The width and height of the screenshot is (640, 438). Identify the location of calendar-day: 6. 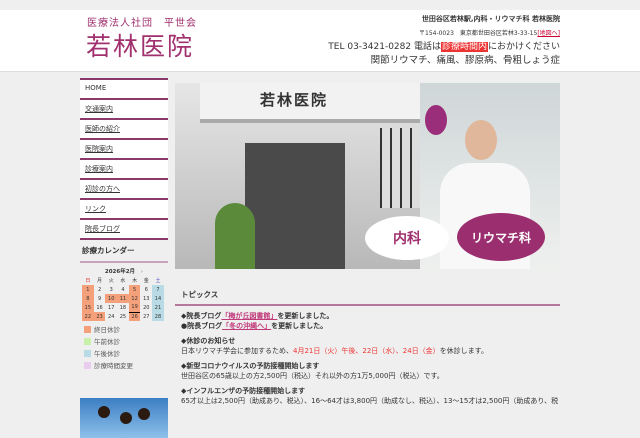
(146, 289).